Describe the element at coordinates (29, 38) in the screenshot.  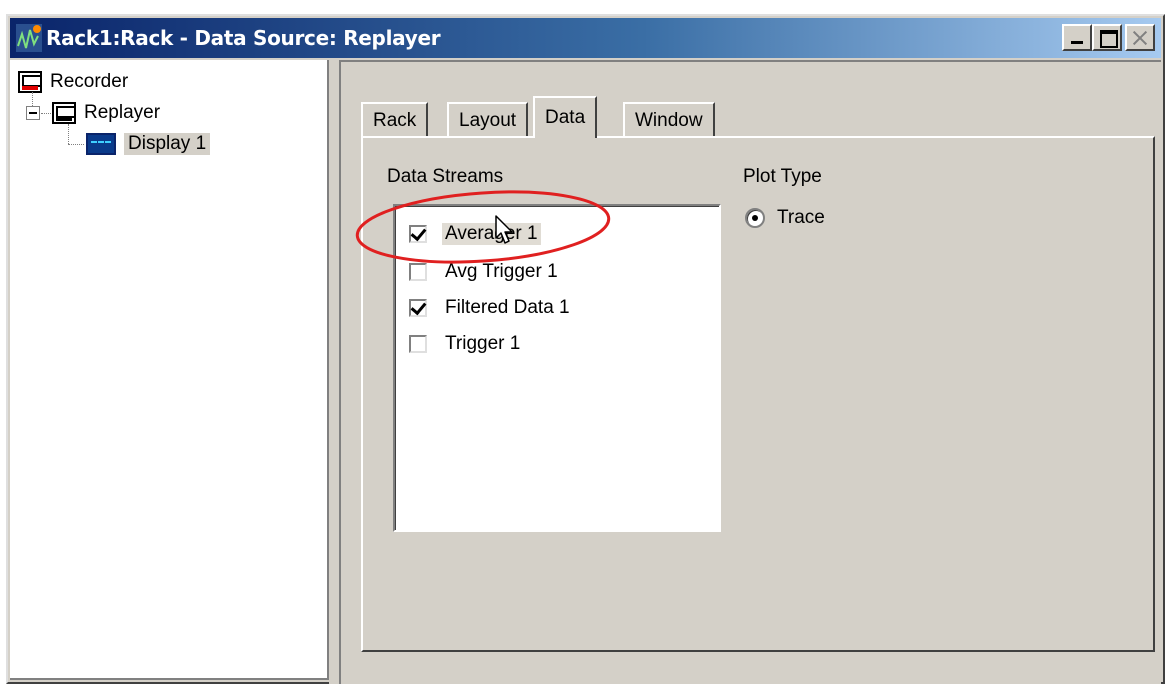
I see `app-waveform-icon` at that location.